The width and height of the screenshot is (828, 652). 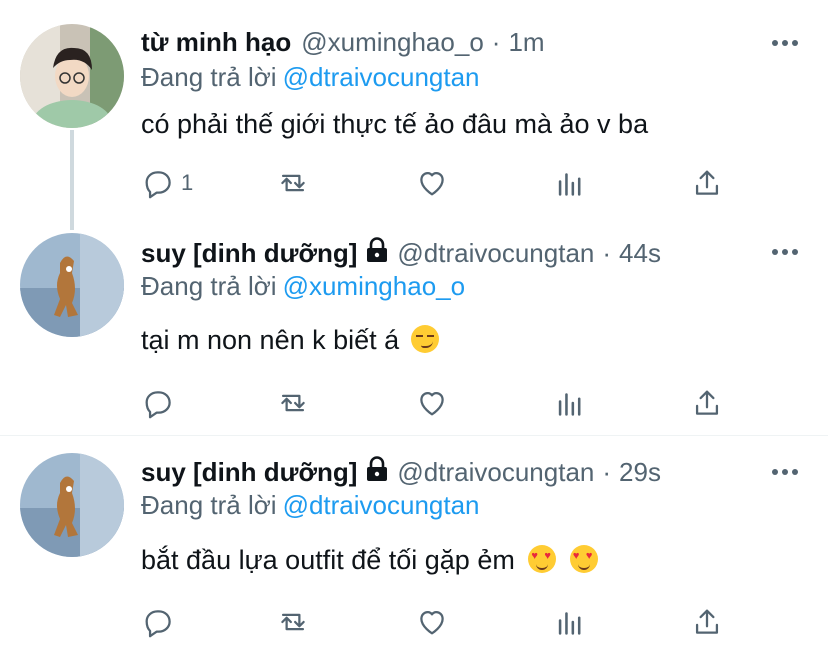 I want to click on reply-mention: @xuminghao_o, so click(x=374, y=286).